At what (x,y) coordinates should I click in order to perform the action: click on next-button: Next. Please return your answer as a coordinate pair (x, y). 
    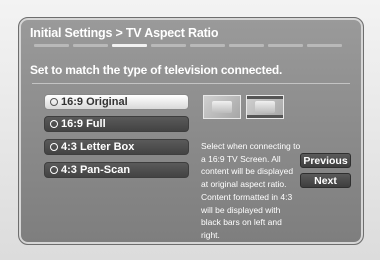
    Looking at the image, I should click on (325, 180).